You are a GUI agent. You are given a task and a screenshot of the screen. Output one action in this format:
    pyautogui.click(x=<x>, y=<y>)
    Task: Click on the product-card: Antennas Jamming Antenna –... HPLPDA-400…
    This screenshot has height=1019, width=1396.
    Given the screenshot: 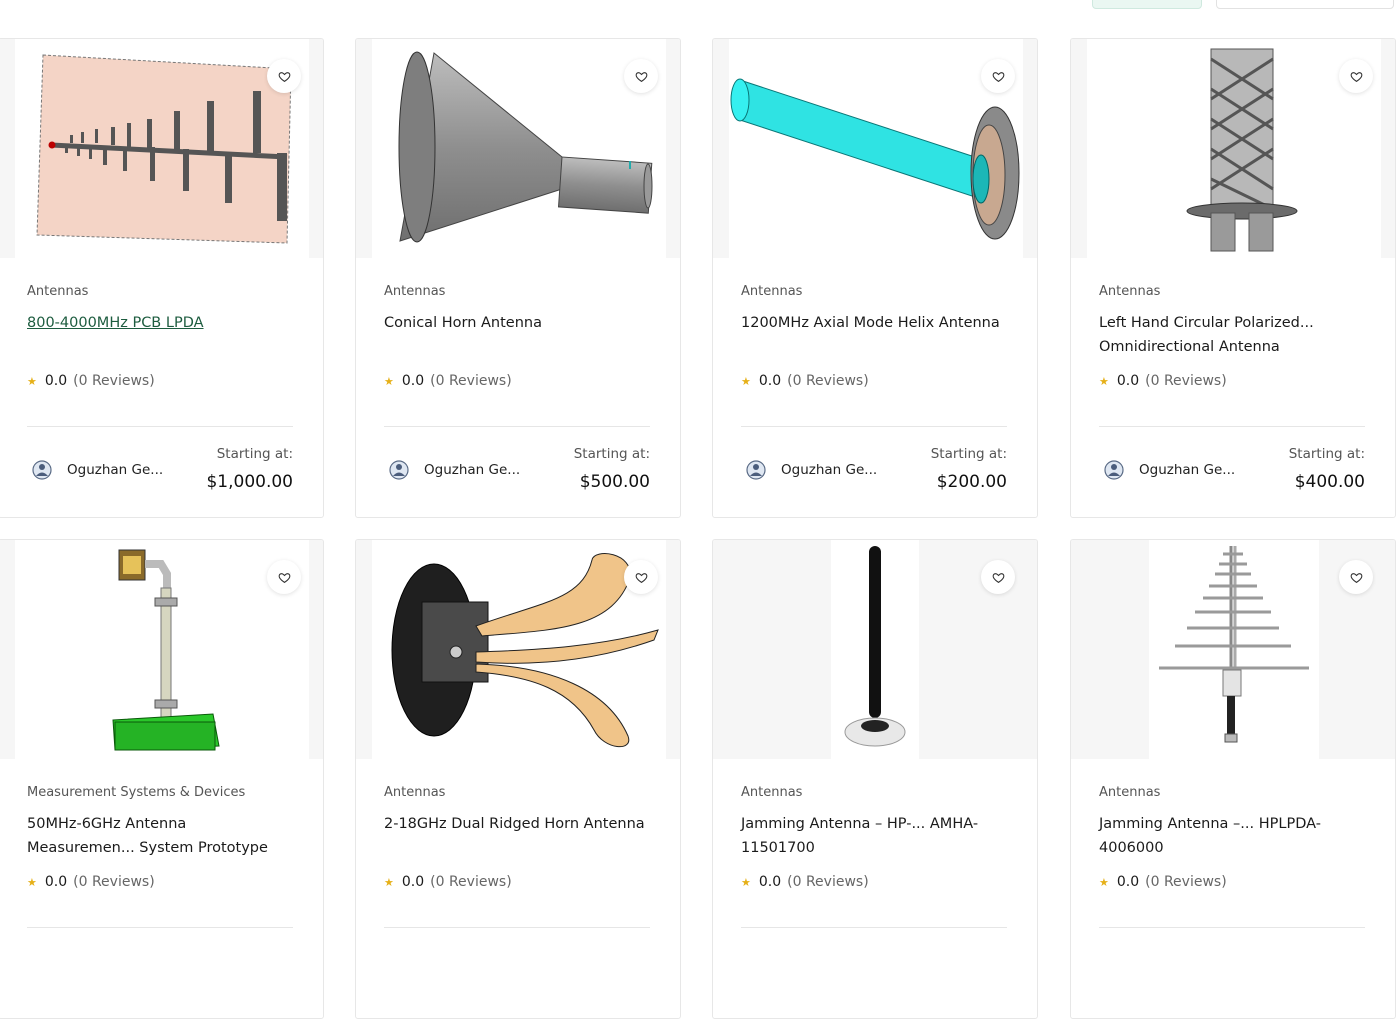 What is the action you would take?
    pyautogui.click(x=1233, y=779)
    